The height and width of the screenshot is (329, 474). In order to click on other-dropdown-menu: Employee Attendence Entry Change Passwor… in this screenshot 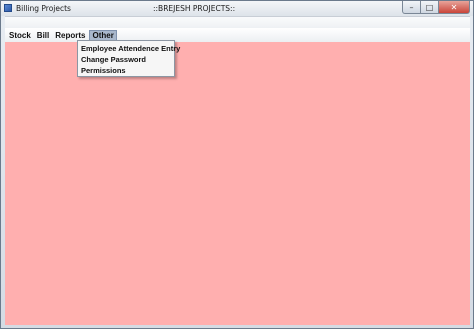, I will do `click(128, 58)`.